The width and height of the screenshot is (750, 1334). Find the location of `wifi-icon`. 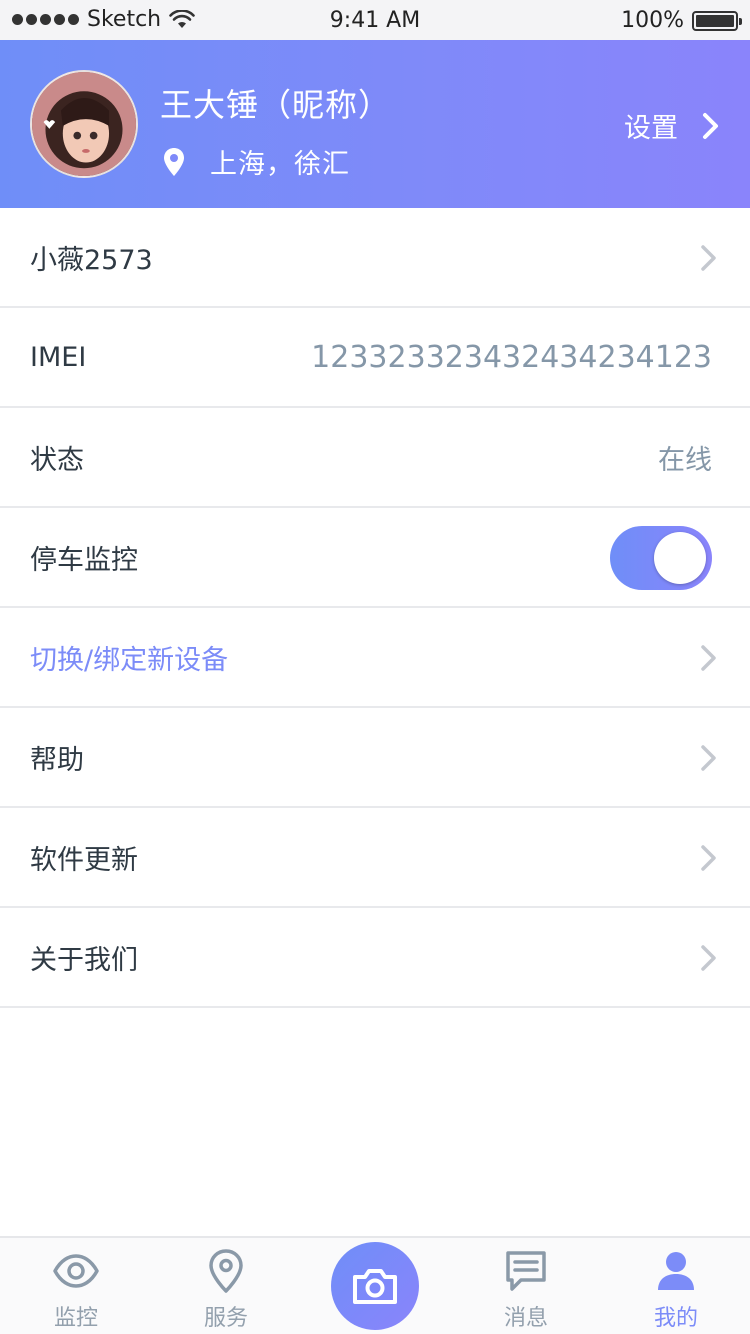

wifi-icon is located at coordinates (182, 18).